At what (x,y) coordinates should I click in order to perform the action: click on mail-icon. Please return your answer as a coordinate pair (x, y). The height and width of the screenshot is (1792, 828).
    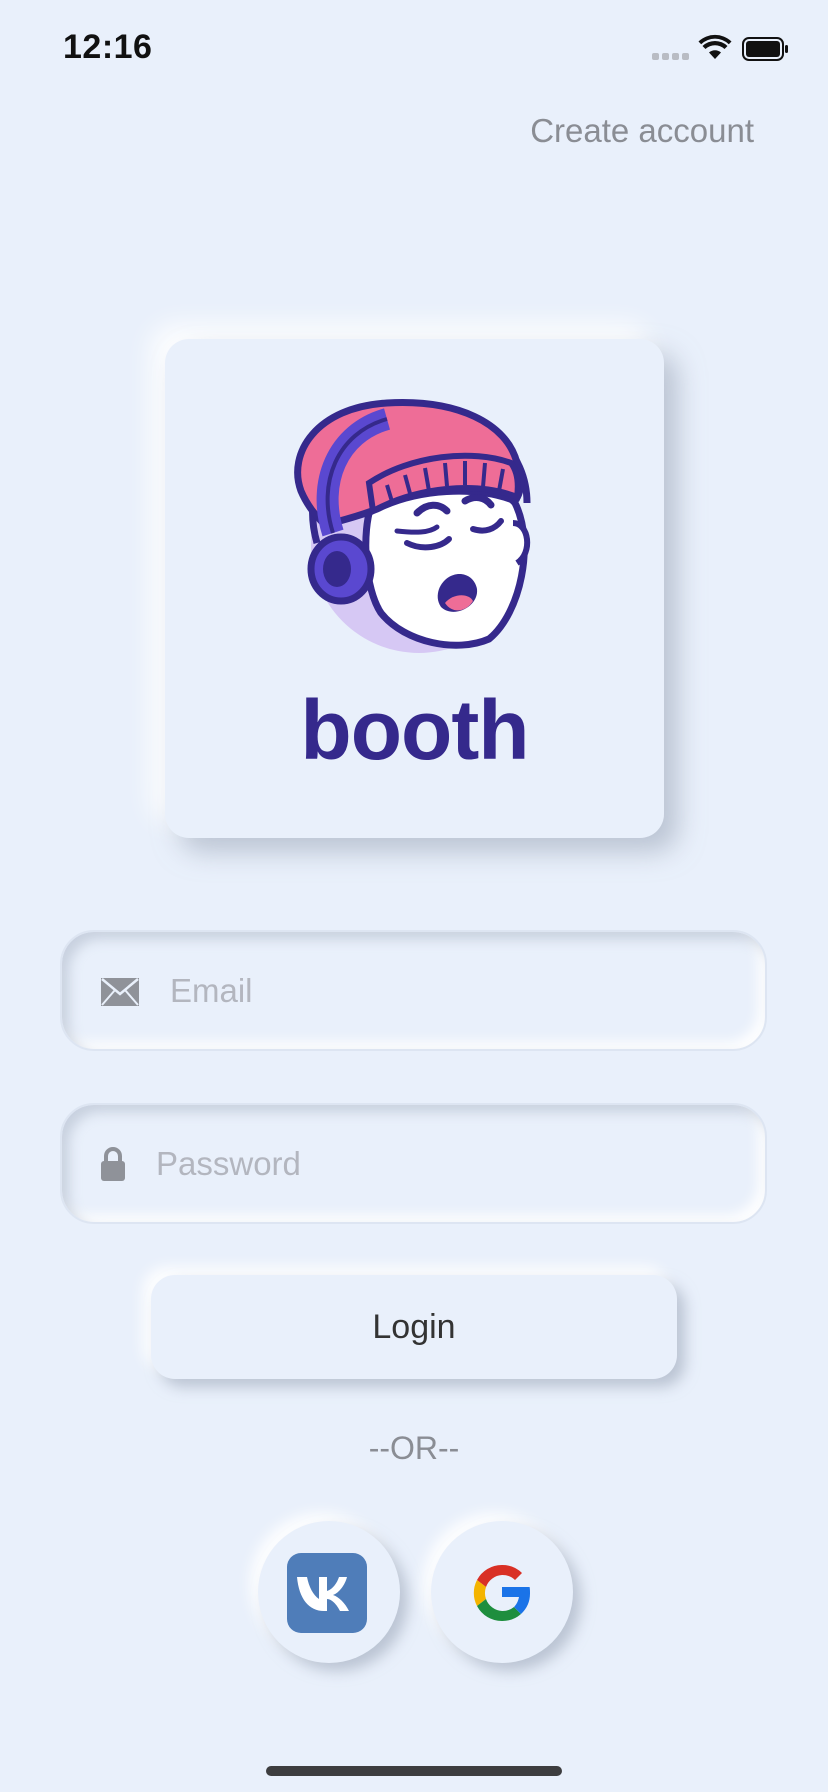
    Looking at the image, I should click on (120, 992).